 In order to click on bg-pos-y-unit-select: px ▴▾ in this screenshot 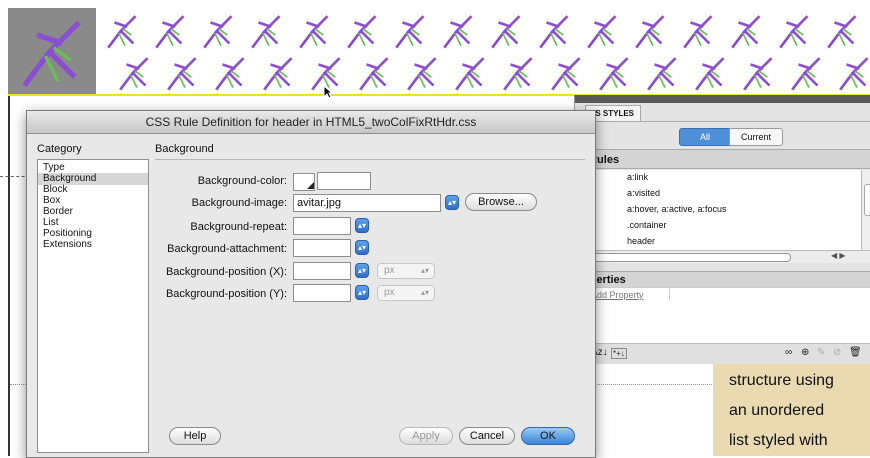, I will do `click(406, 293)`.